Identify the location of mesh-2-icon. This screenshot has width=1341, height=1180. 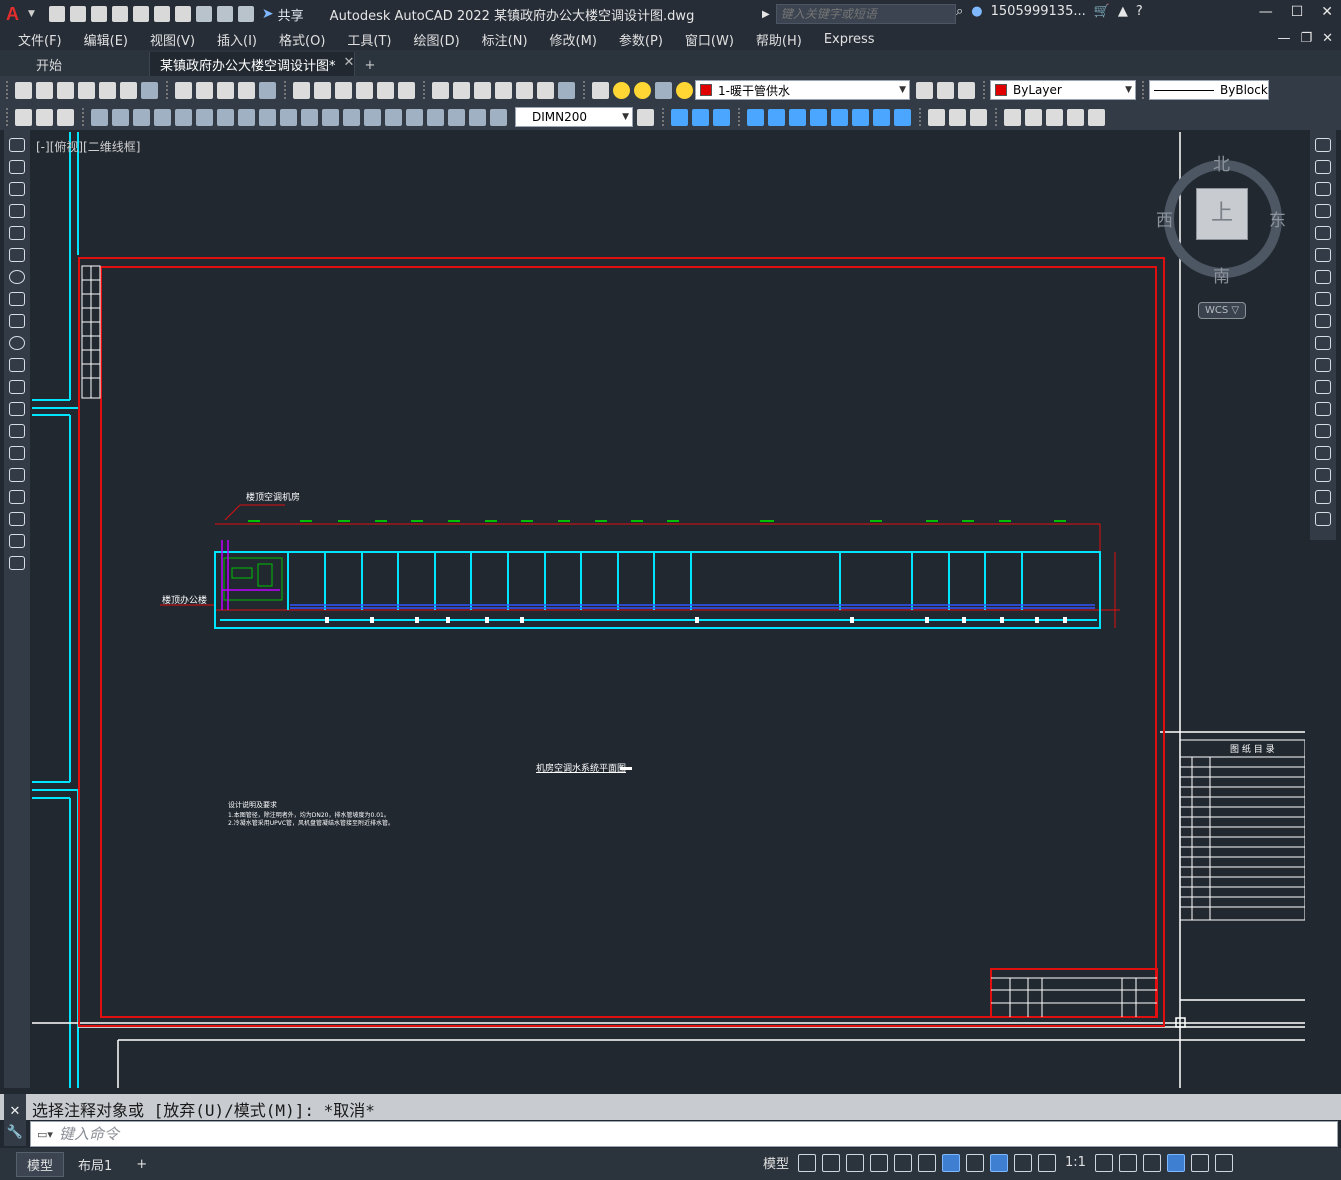
(1033, 117).